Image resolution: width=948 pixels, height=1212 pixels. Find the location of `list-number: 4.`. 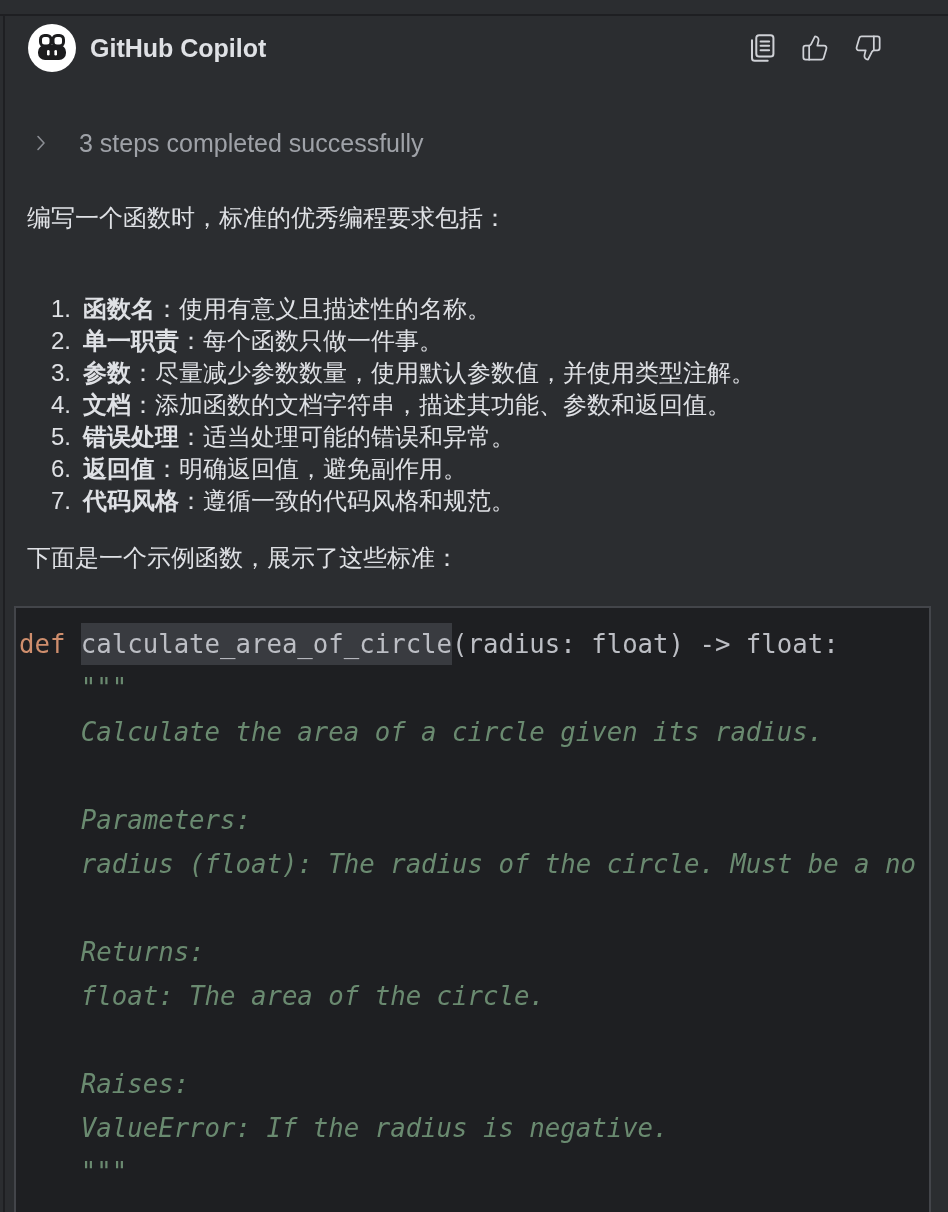

list-number: 4. is located at coordinates (61, 405).